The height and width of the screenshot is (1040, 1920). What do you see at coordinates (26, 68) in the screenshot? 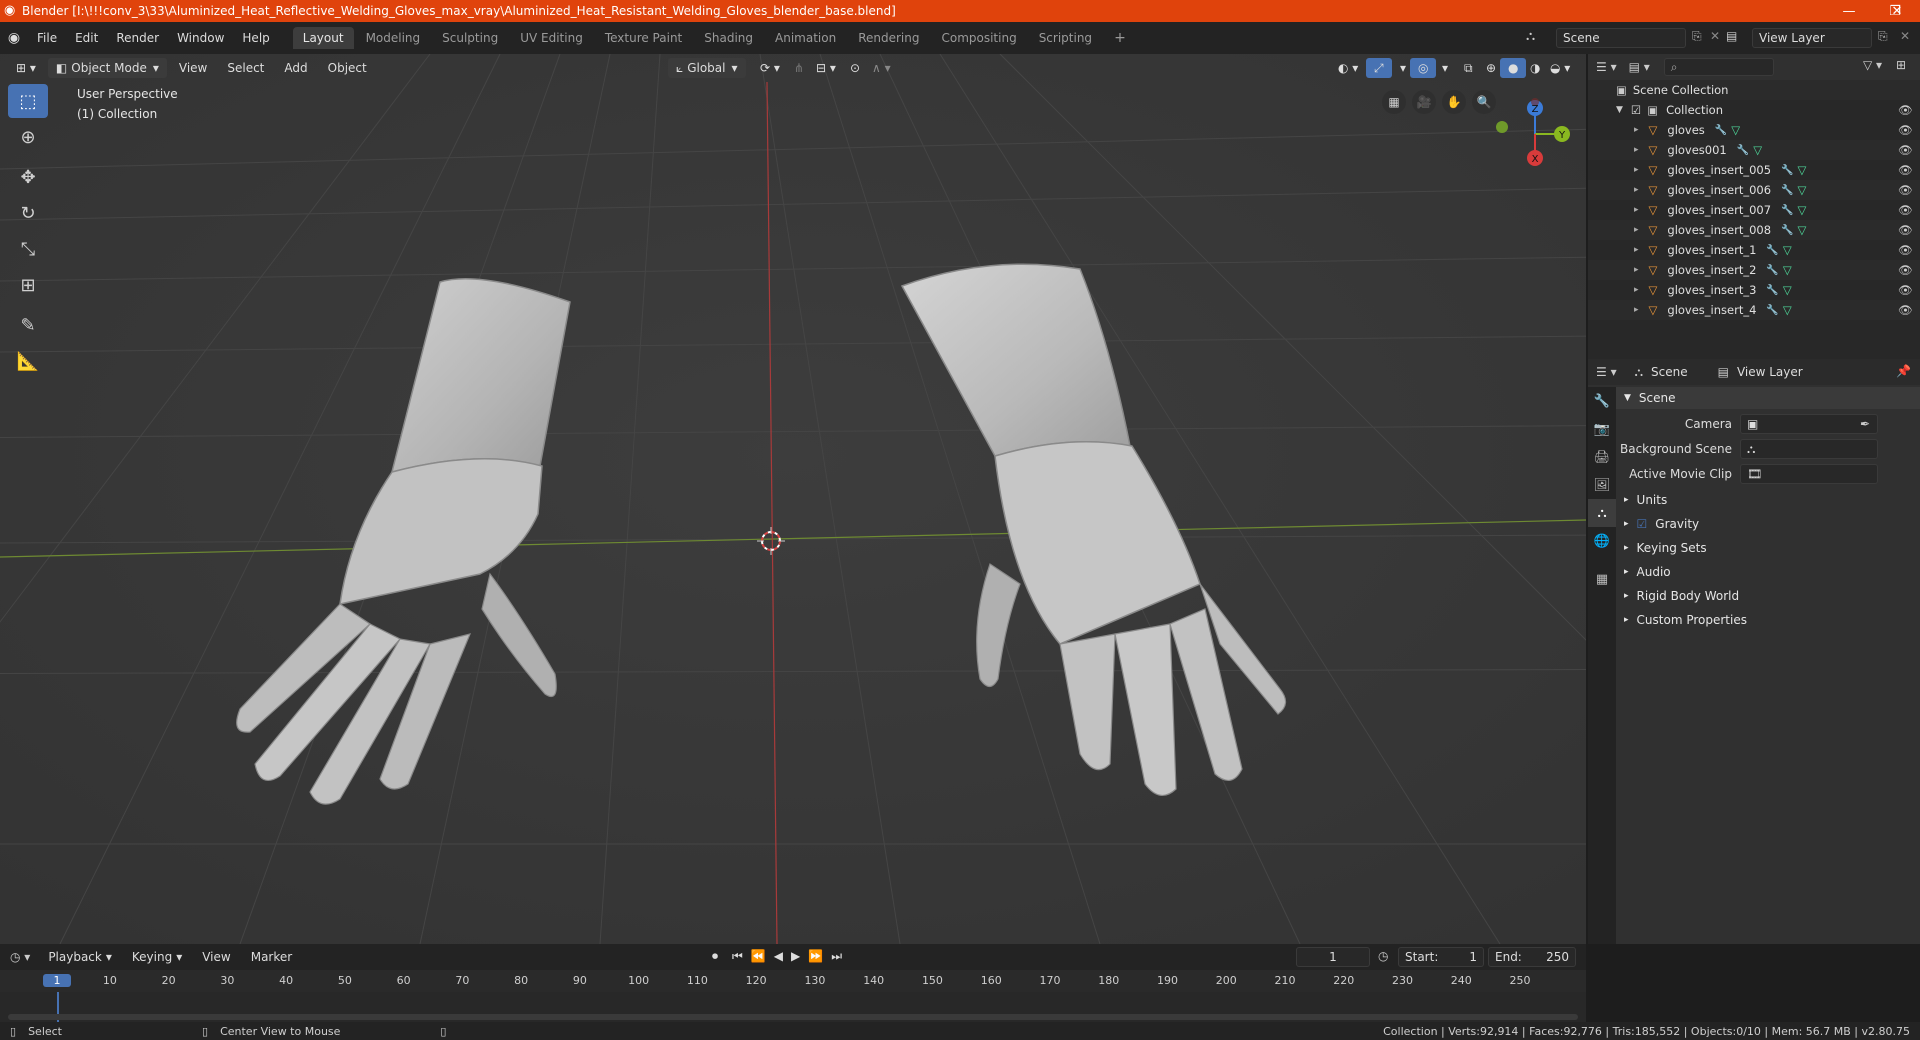
I see `editor-type-icon: ⊞ ▾` at bounding box center [26, 68].